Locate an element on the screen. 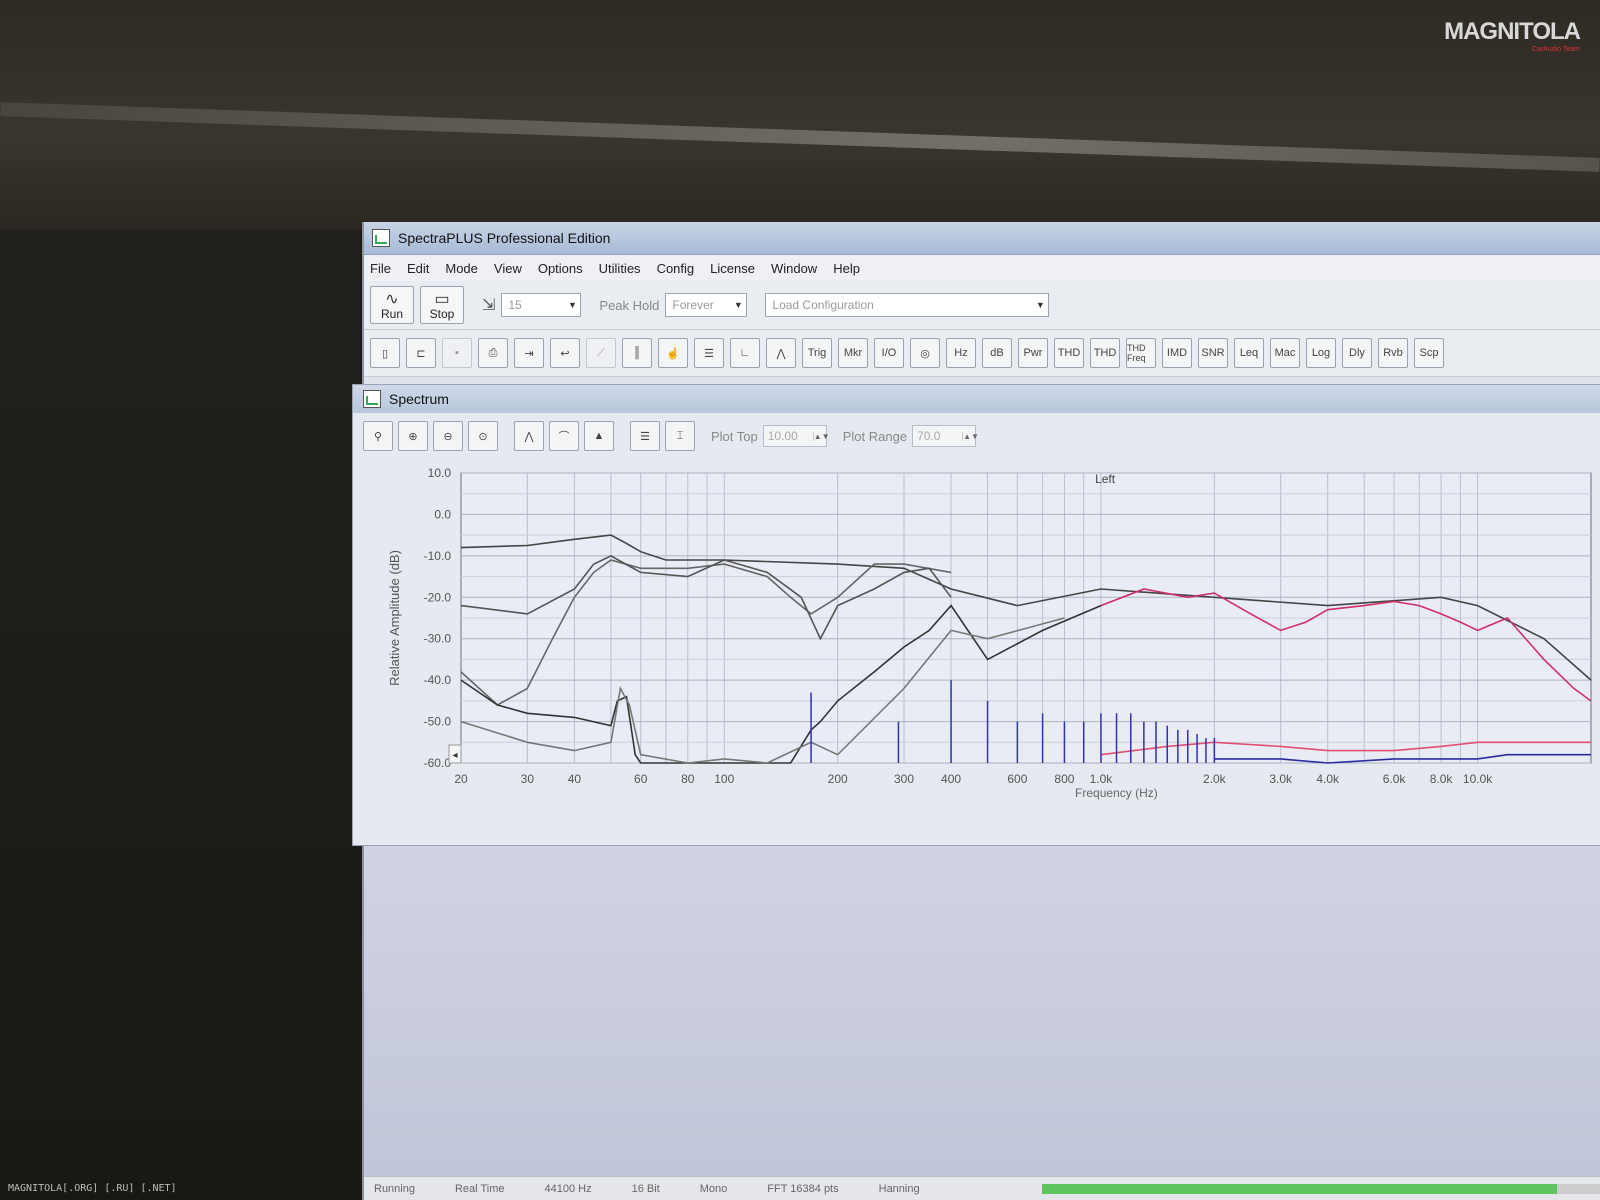 Image resolution: width=1600 pixels, height=1200 pixels. save-button: ▪ is located at coordinates (457, 353).